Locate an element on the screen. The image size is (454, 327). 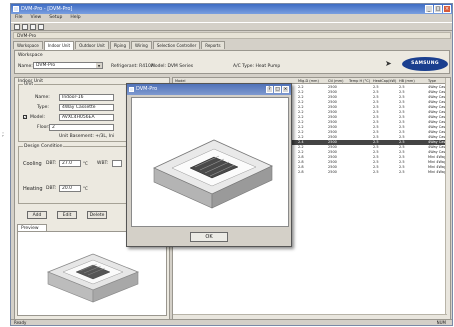
unit-group-title: Unit is located at coordinates (29, 84).